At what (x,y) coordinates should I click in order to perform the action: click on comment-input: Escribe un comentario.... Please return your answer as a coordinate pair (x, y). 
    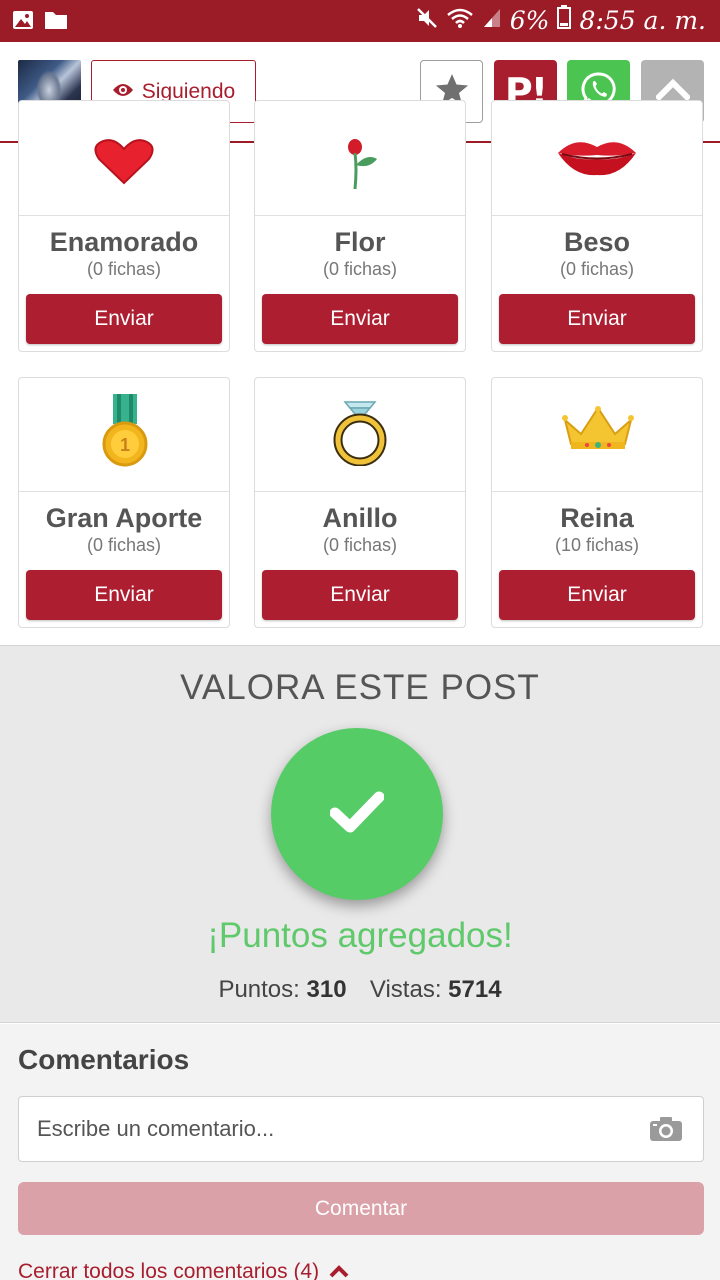
    Looking at the image, I should click on (361, 1129).